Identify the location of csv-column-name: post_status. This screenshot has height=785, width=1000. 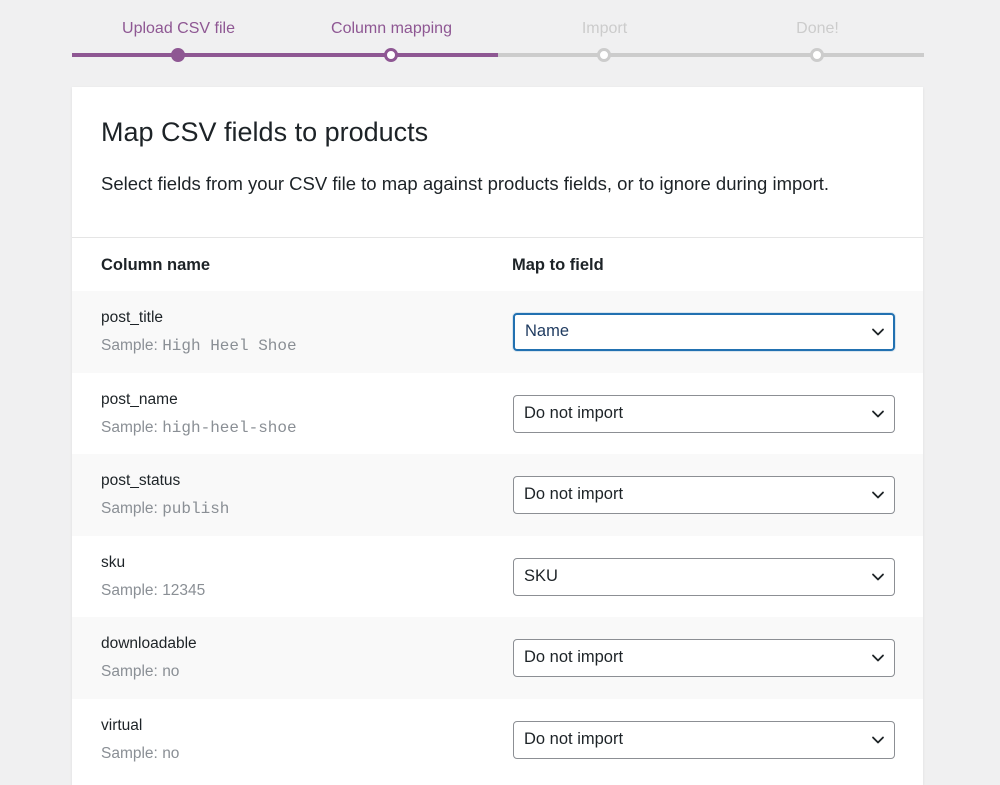
(141, 481).